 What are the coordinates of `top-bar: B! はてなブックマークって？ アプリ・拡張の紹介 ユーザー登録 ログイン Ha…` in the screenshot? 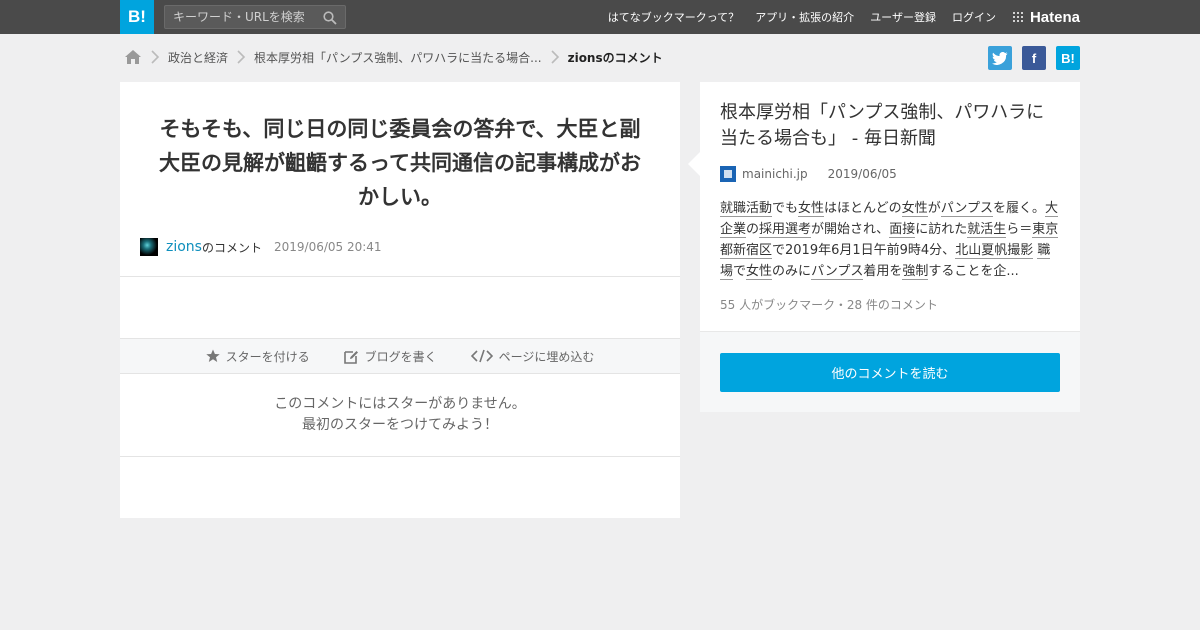 It's located at (600, 17).